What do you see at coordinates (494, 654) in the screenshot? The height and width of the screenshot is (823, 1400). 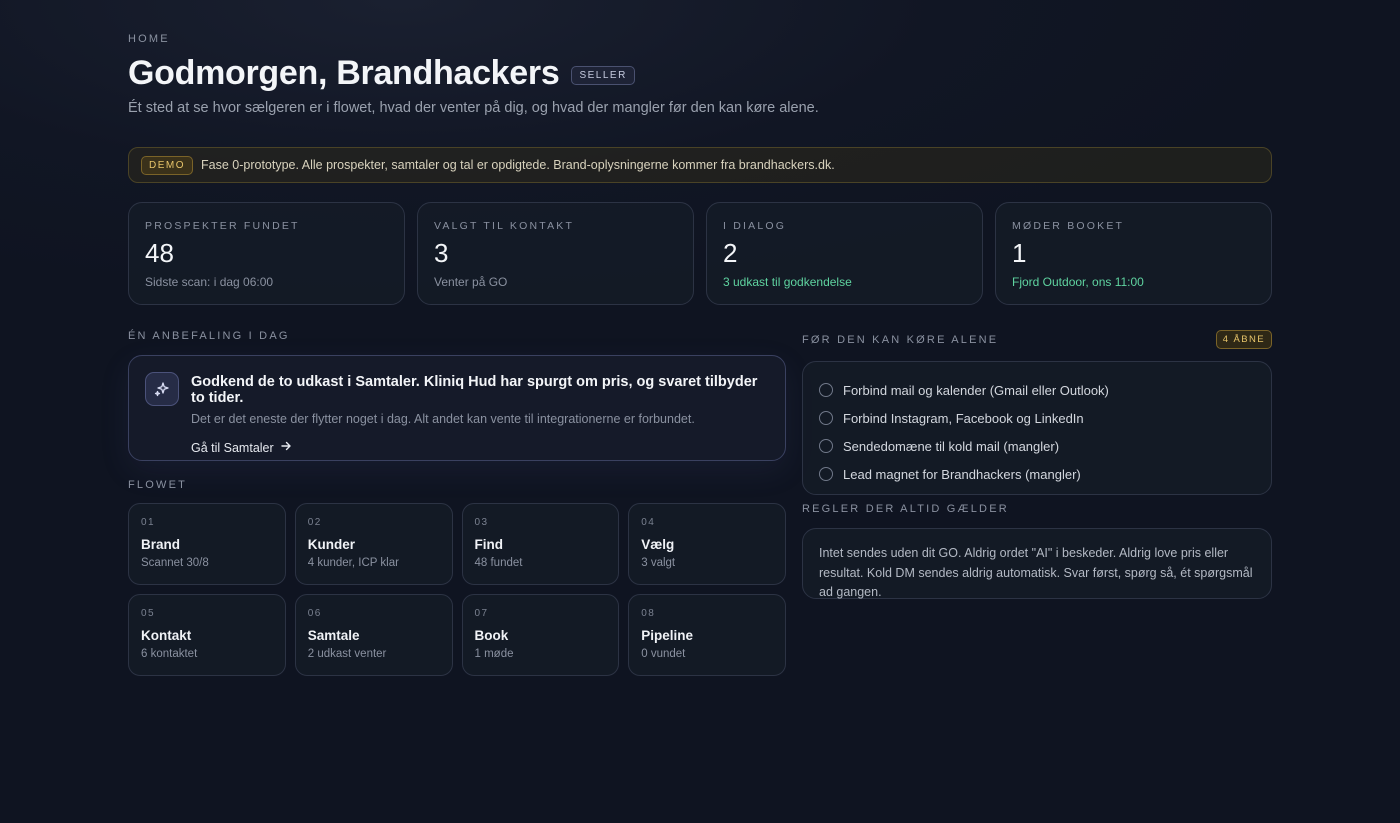 I see `flow-step-status: 1 møde` at bounding box center [494, 654].